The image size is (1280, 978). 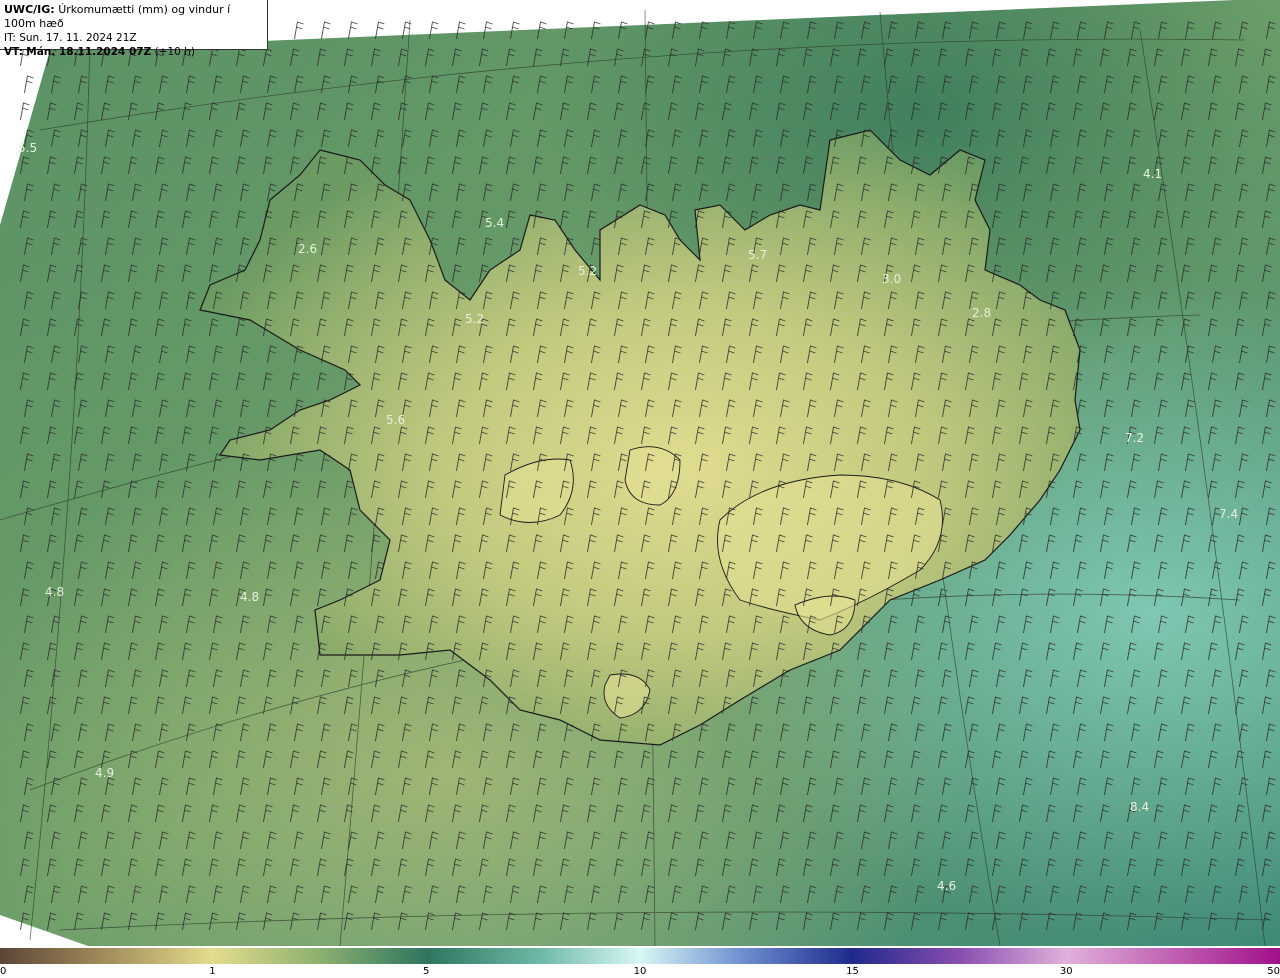 What do you see at coordinates (29, 9) in the screenshot?
I see `model-name: UWC/IG:` at bounding box center [29, 9].